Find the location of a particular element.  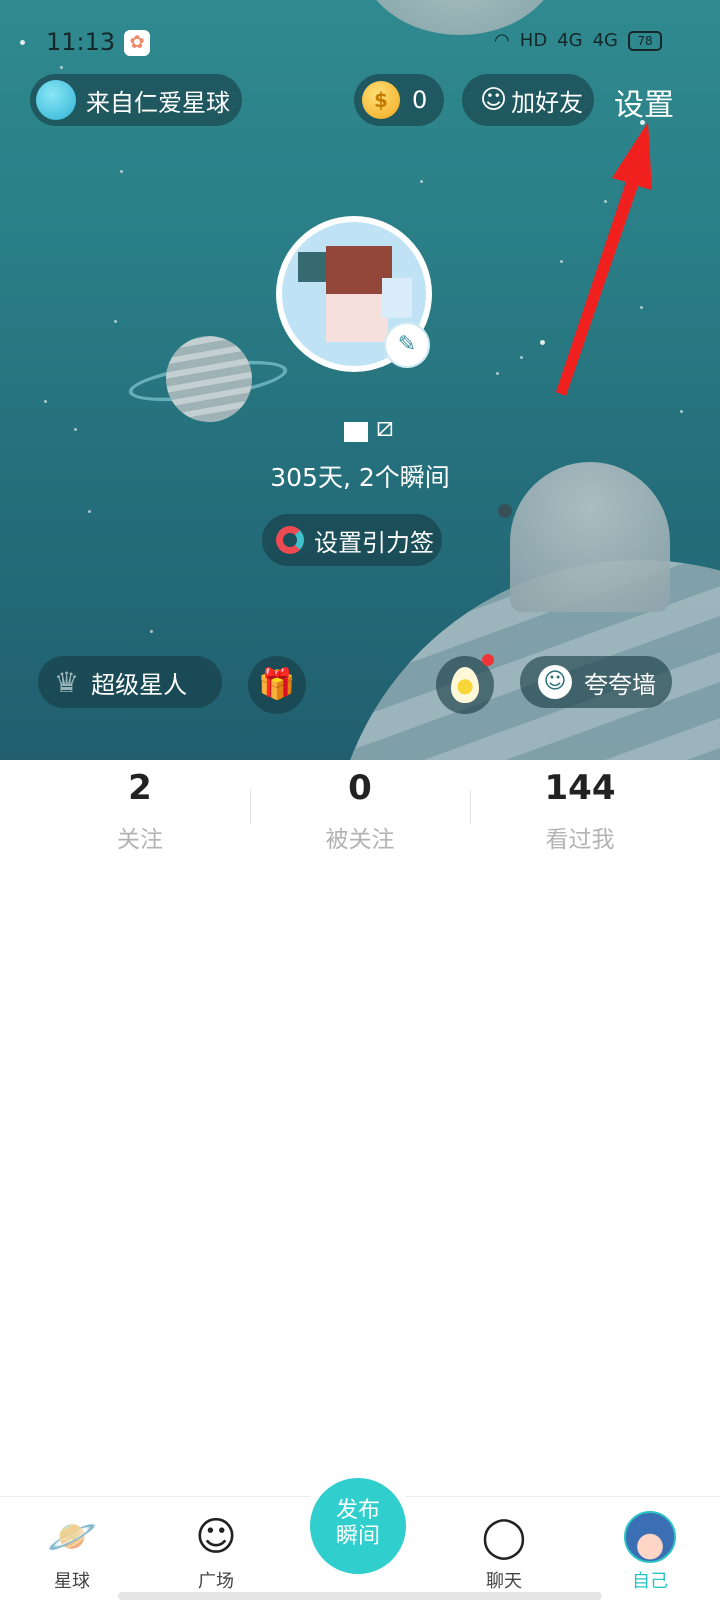

publish-moment-button: 发布 瞬间 is located at coordinates (358, 1526).